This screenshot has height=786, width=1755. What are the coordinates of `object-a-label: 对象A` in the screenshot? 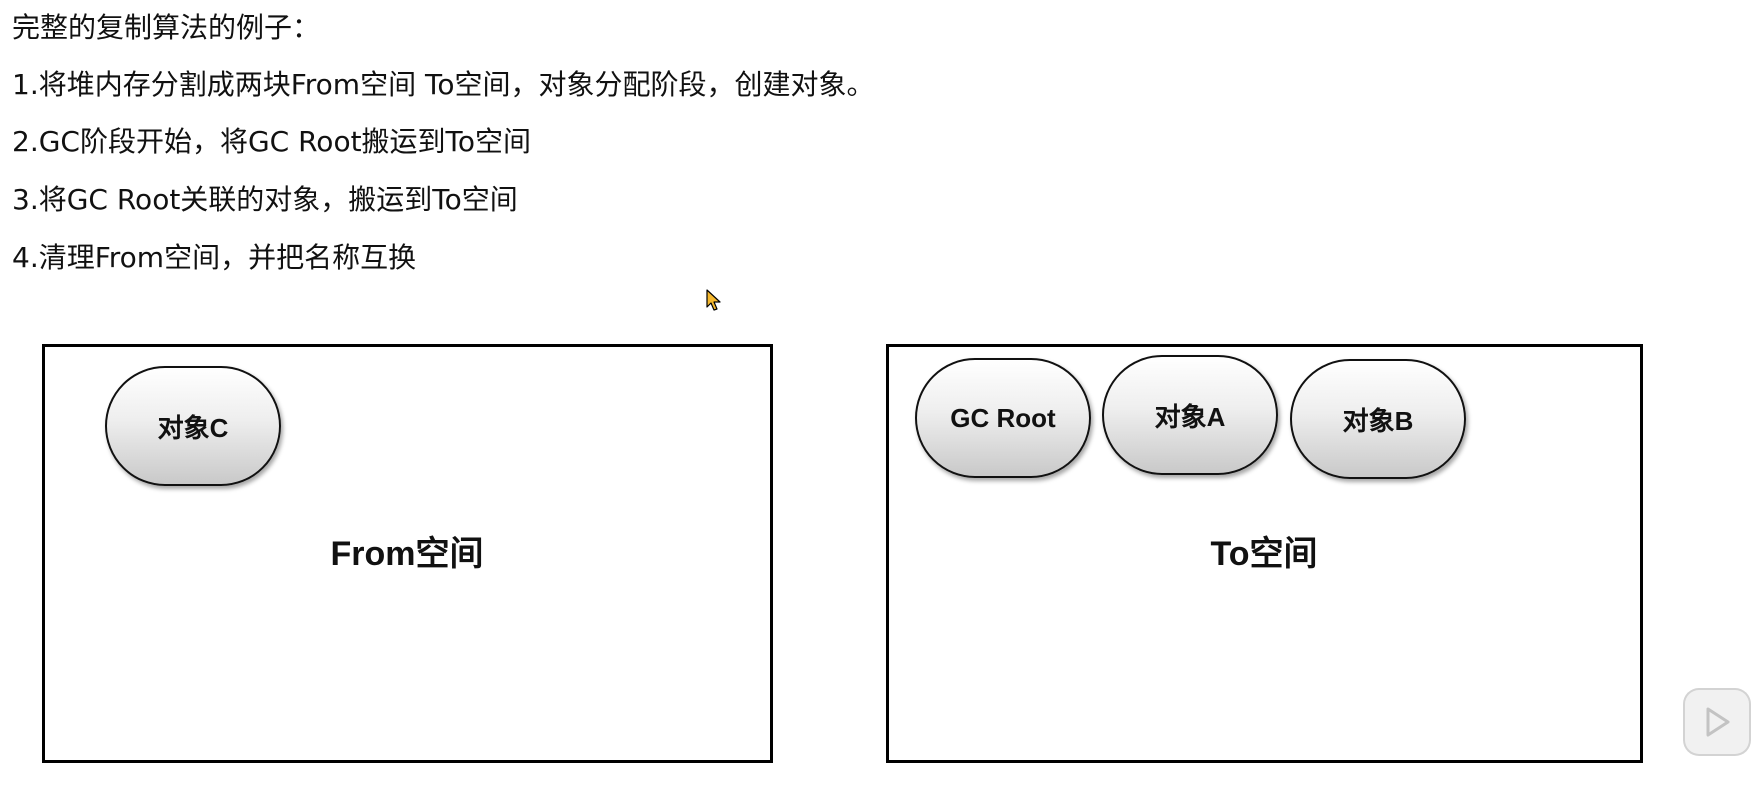 It's located at (1190, 416).